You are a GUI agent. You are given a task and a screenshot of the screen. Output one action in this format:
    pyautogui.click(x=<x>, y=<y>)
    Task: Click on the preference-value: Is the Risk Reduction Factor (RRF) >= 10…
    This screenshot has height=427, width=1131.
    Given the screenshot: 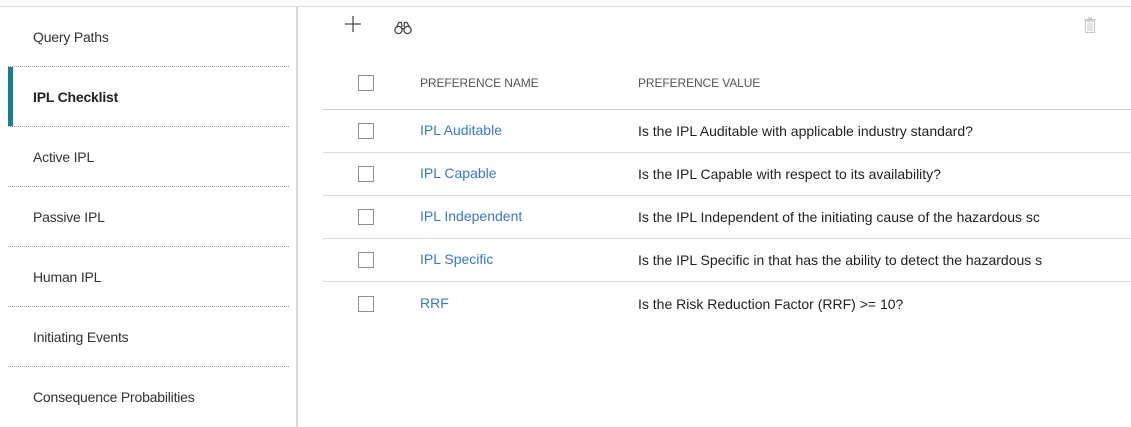 What is the action you would take?
    pyautogui.click(x=771, y=303)
    